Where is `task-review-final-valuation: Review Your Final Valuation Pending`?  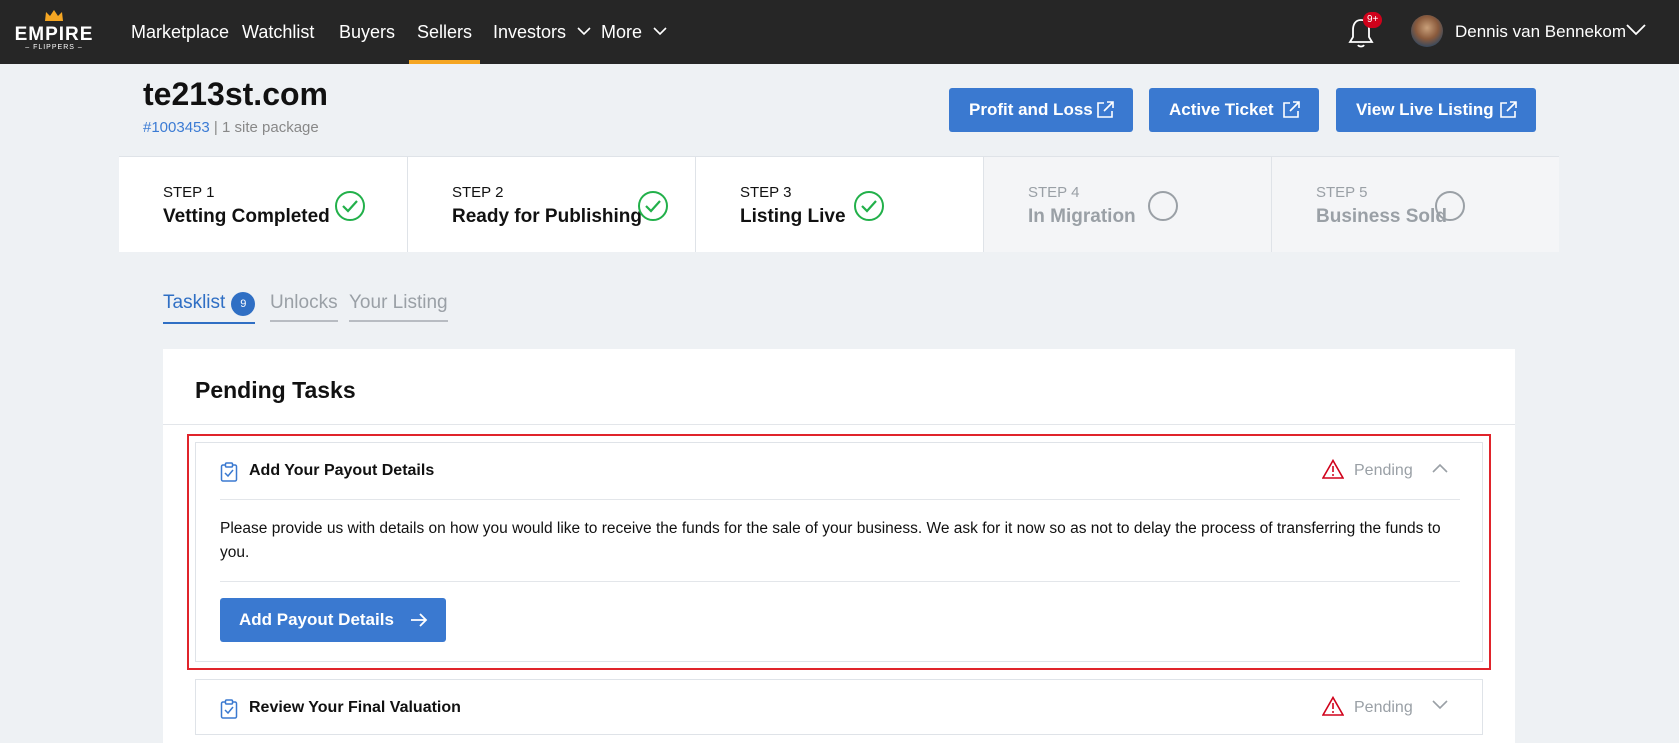 task-review-final-valuation: Review Your Final Valuation Pending is located at coordinates (839, 707).